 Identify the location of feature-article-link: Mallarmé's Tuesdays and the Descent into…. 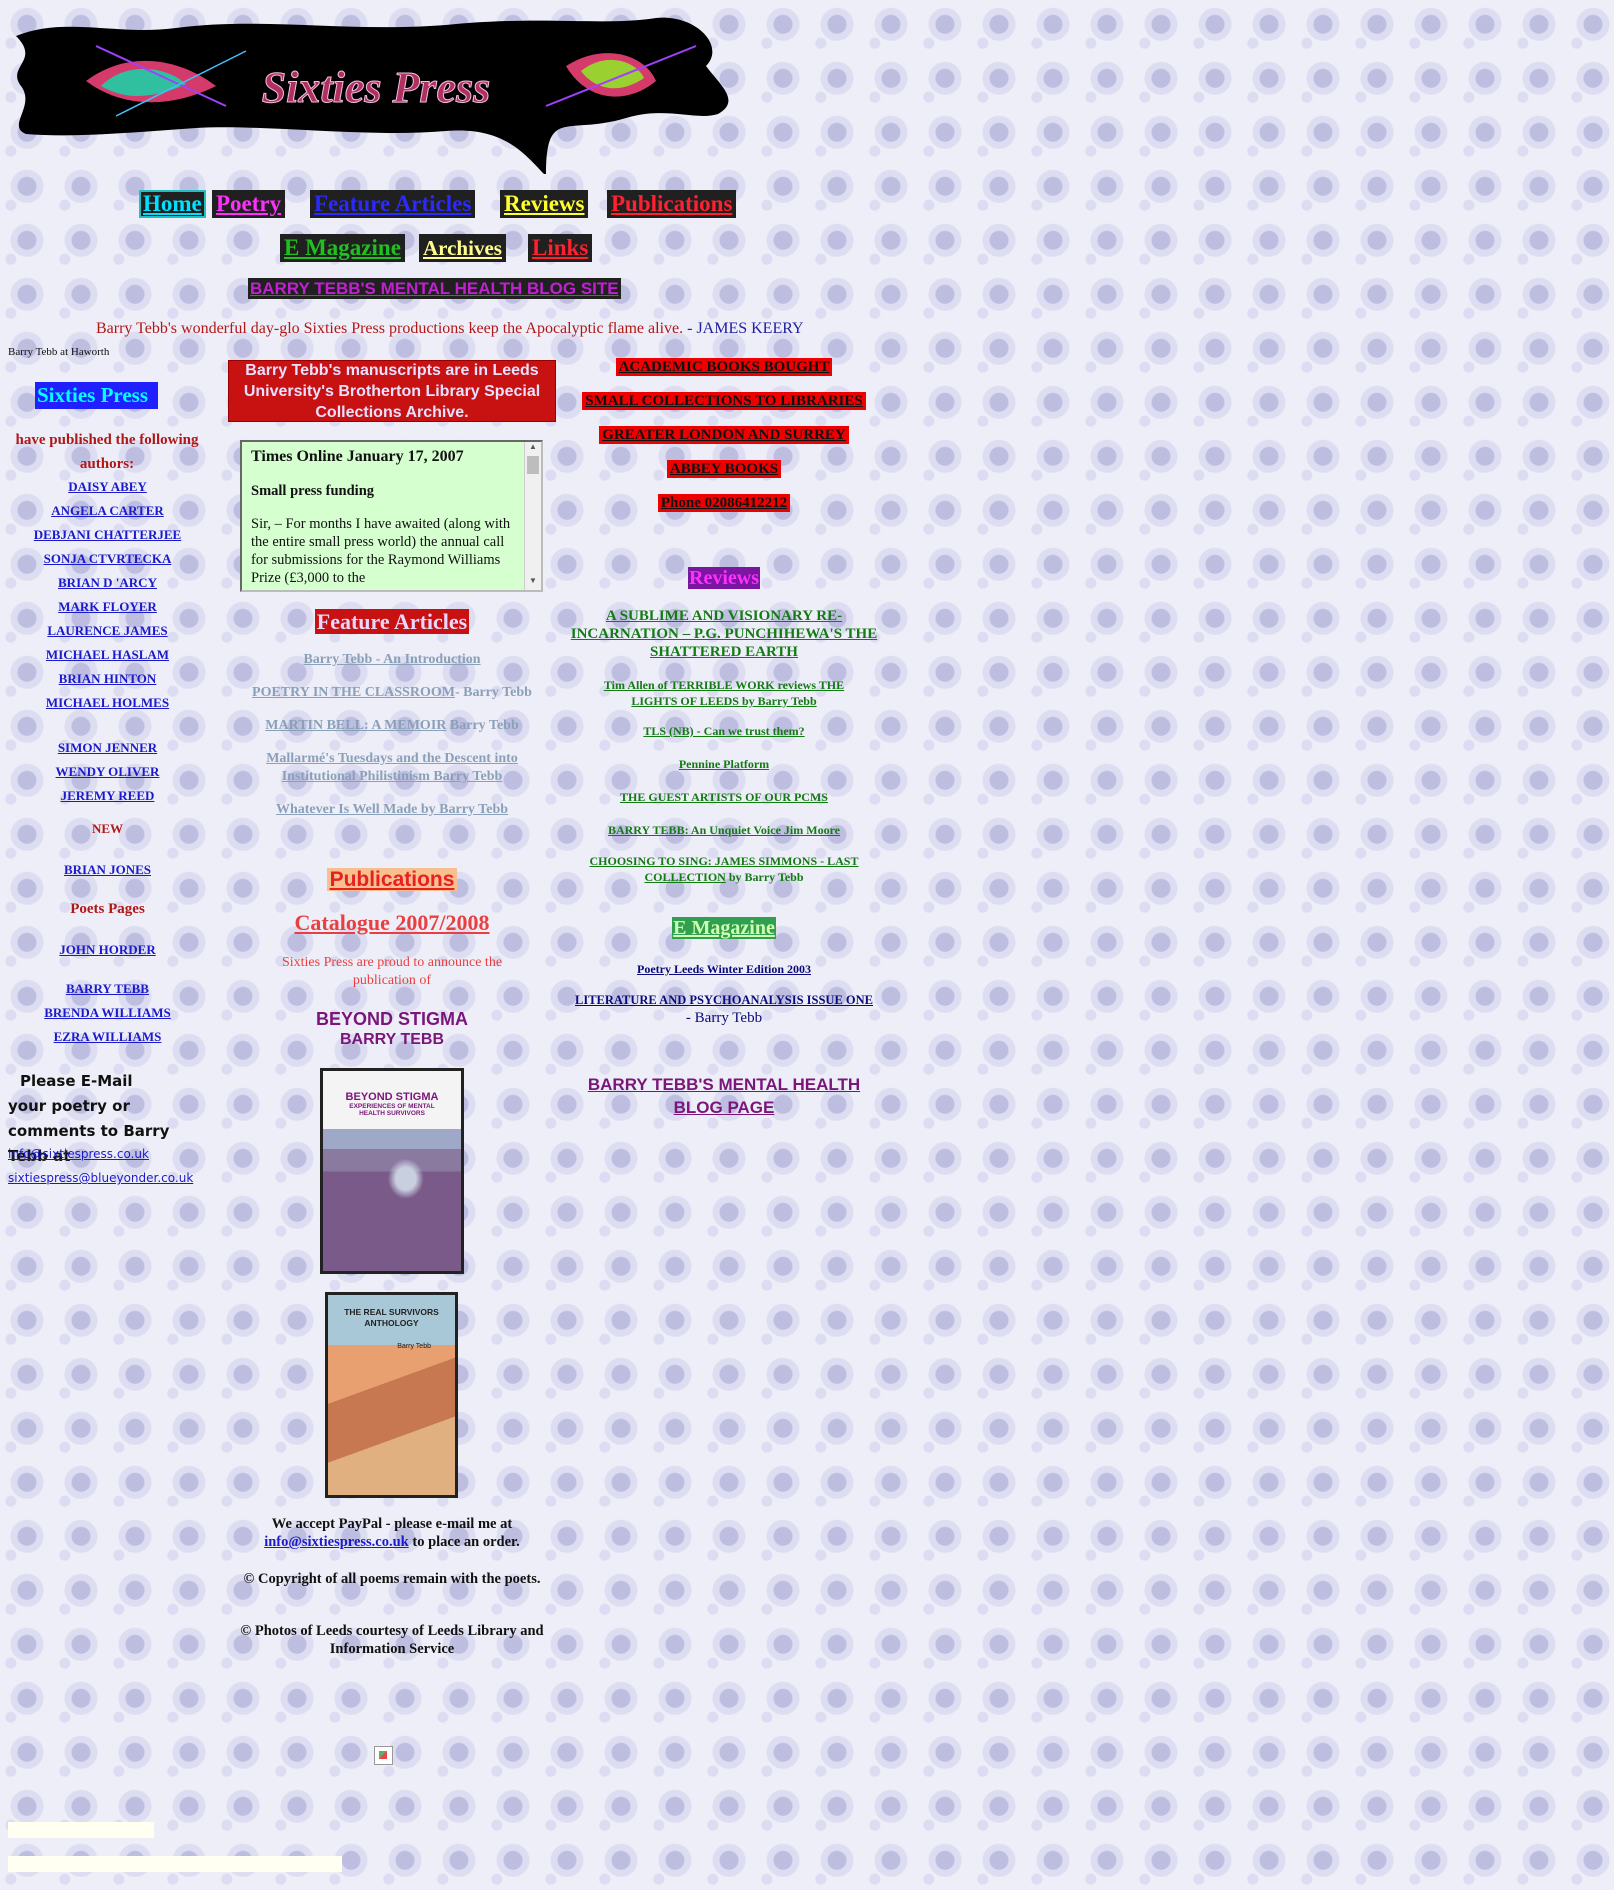
(392, 767).